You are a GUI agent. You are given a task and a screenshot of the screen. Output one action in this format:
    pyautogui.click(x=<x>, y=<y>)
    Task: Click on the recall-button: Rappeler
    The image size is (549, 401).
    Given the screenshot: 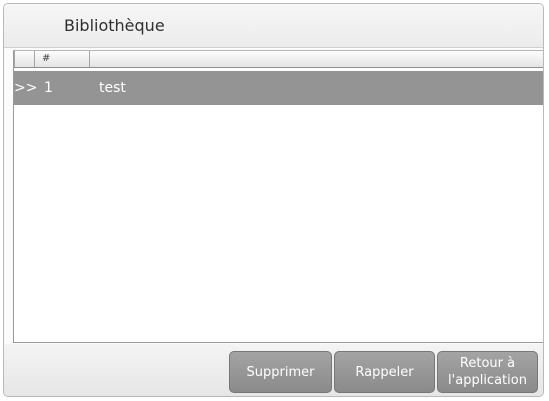 What is the action you would take?
    pyautogui.click(x=384, y=372)
    